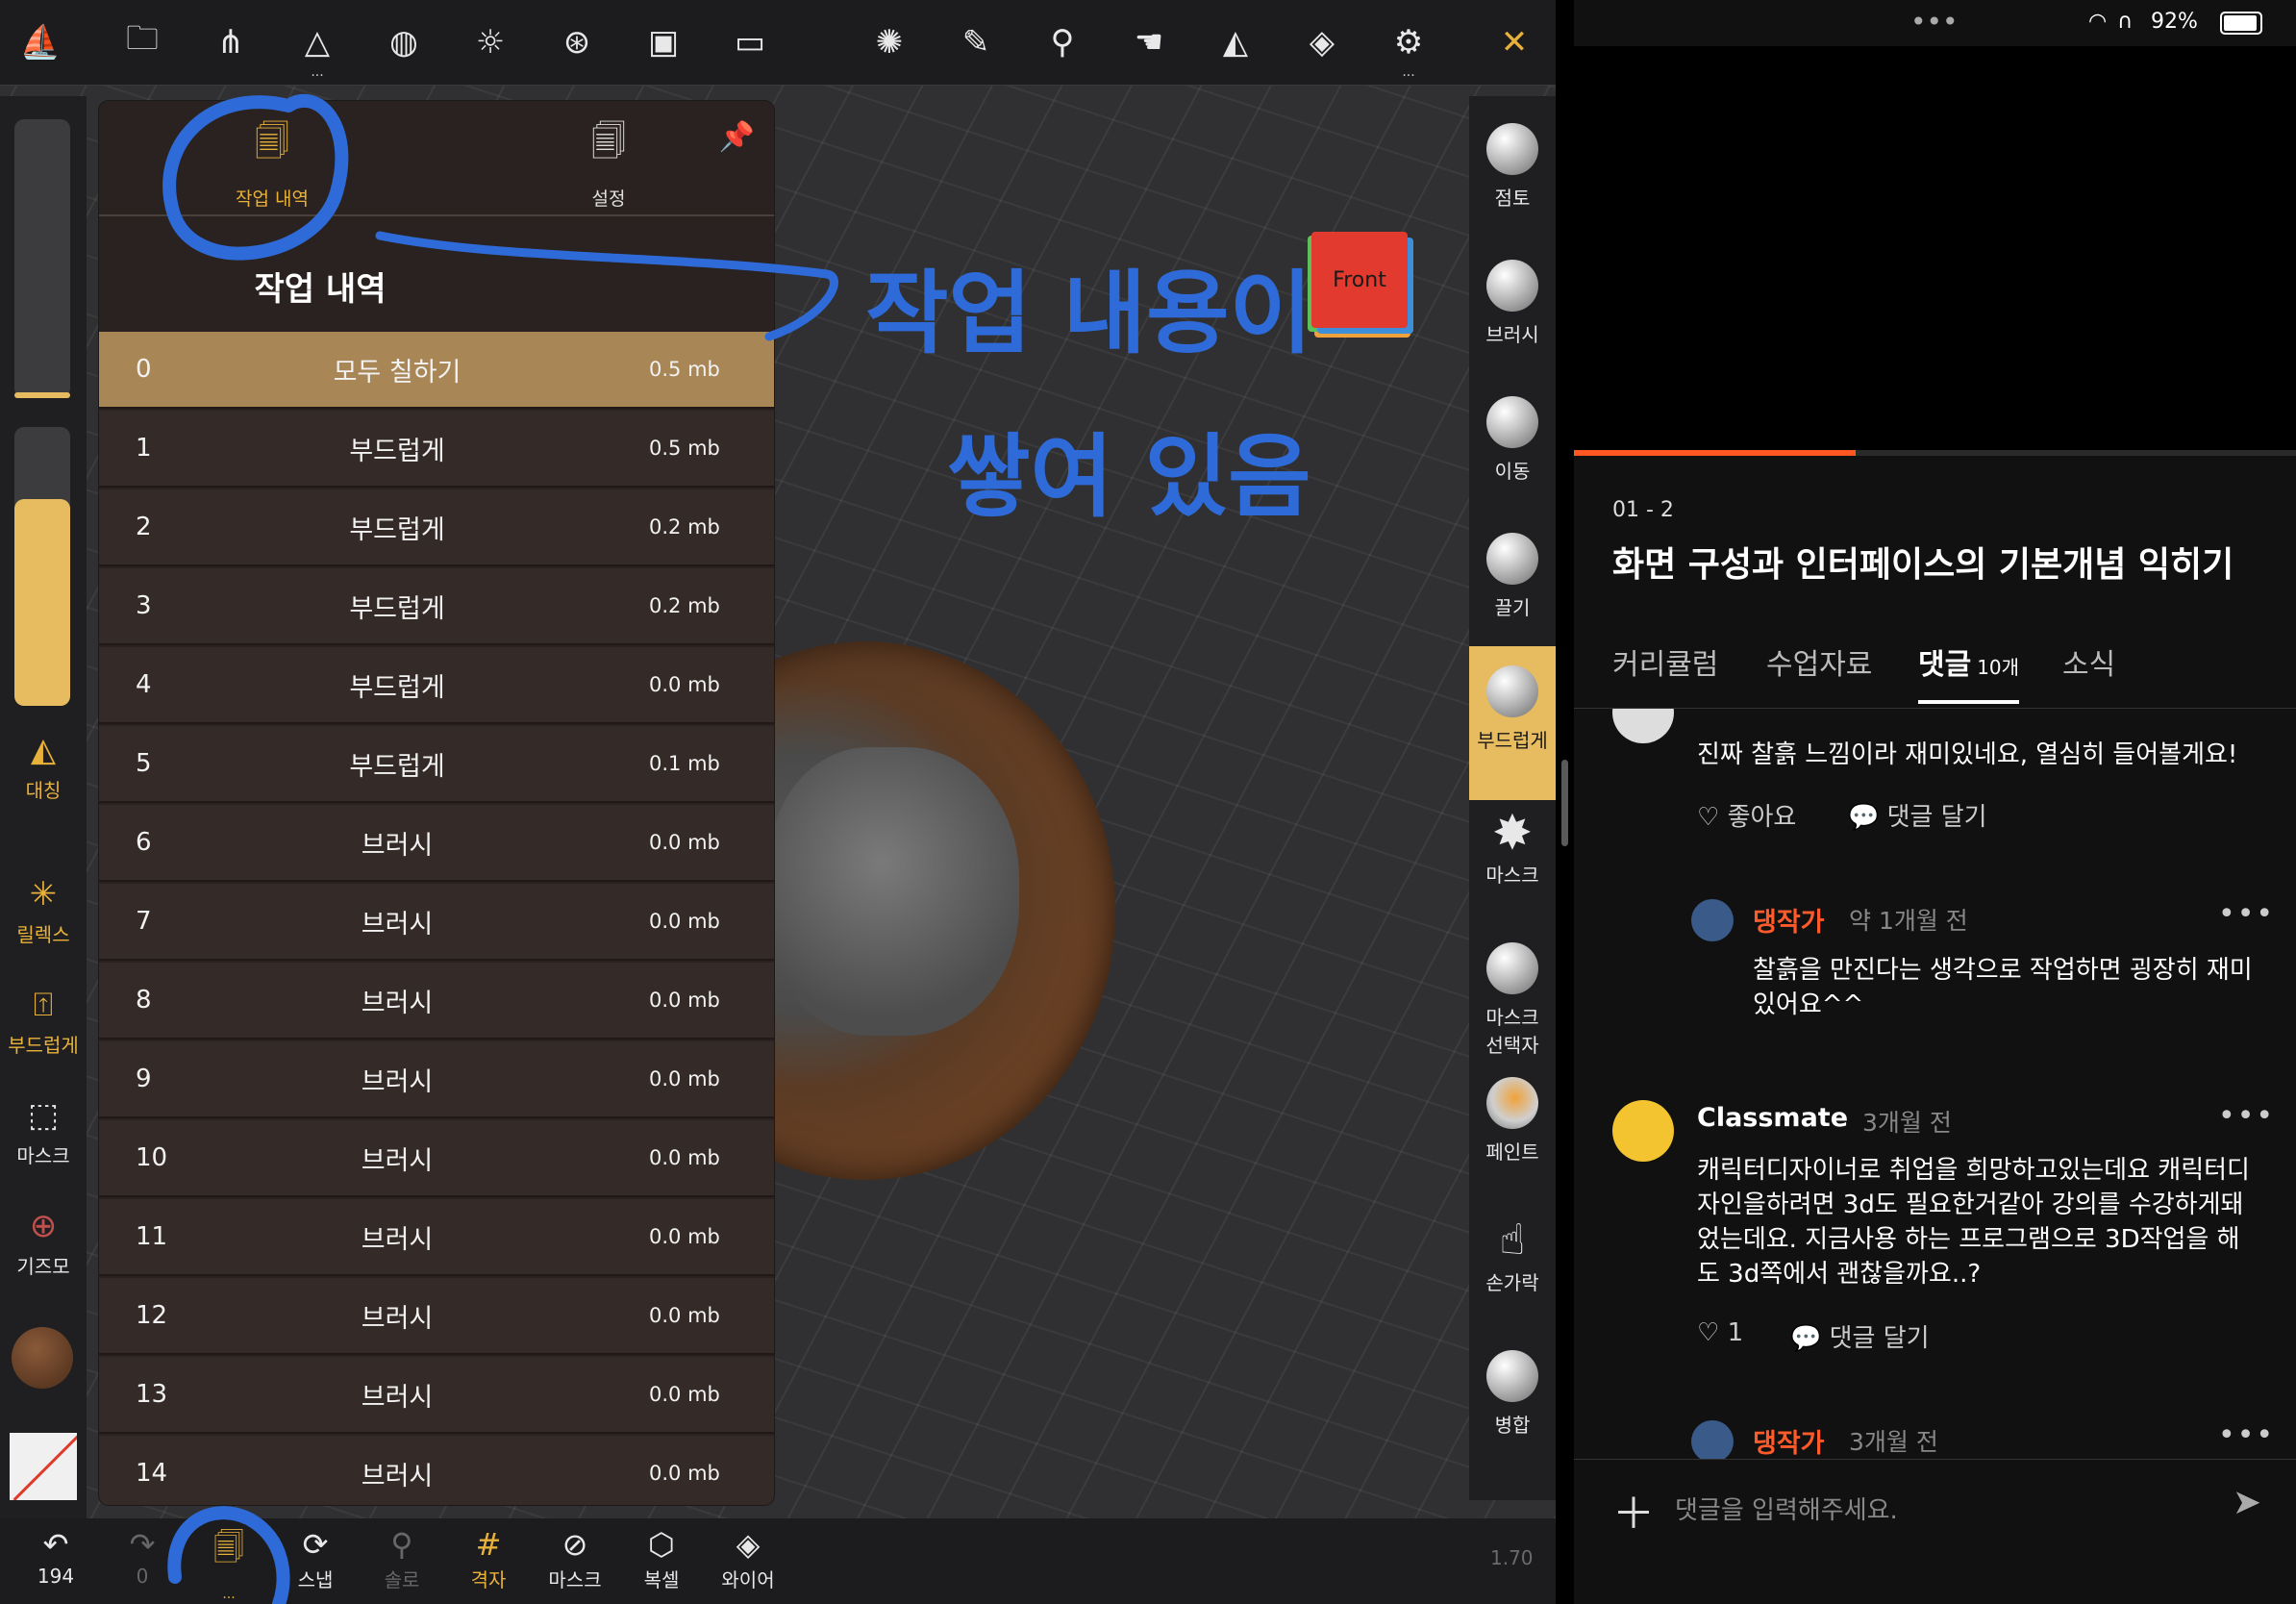  Describe the element at coordinates (1808, 1004) in the screenshot. I see `reply-text-line2: 있어요^^` at that location.